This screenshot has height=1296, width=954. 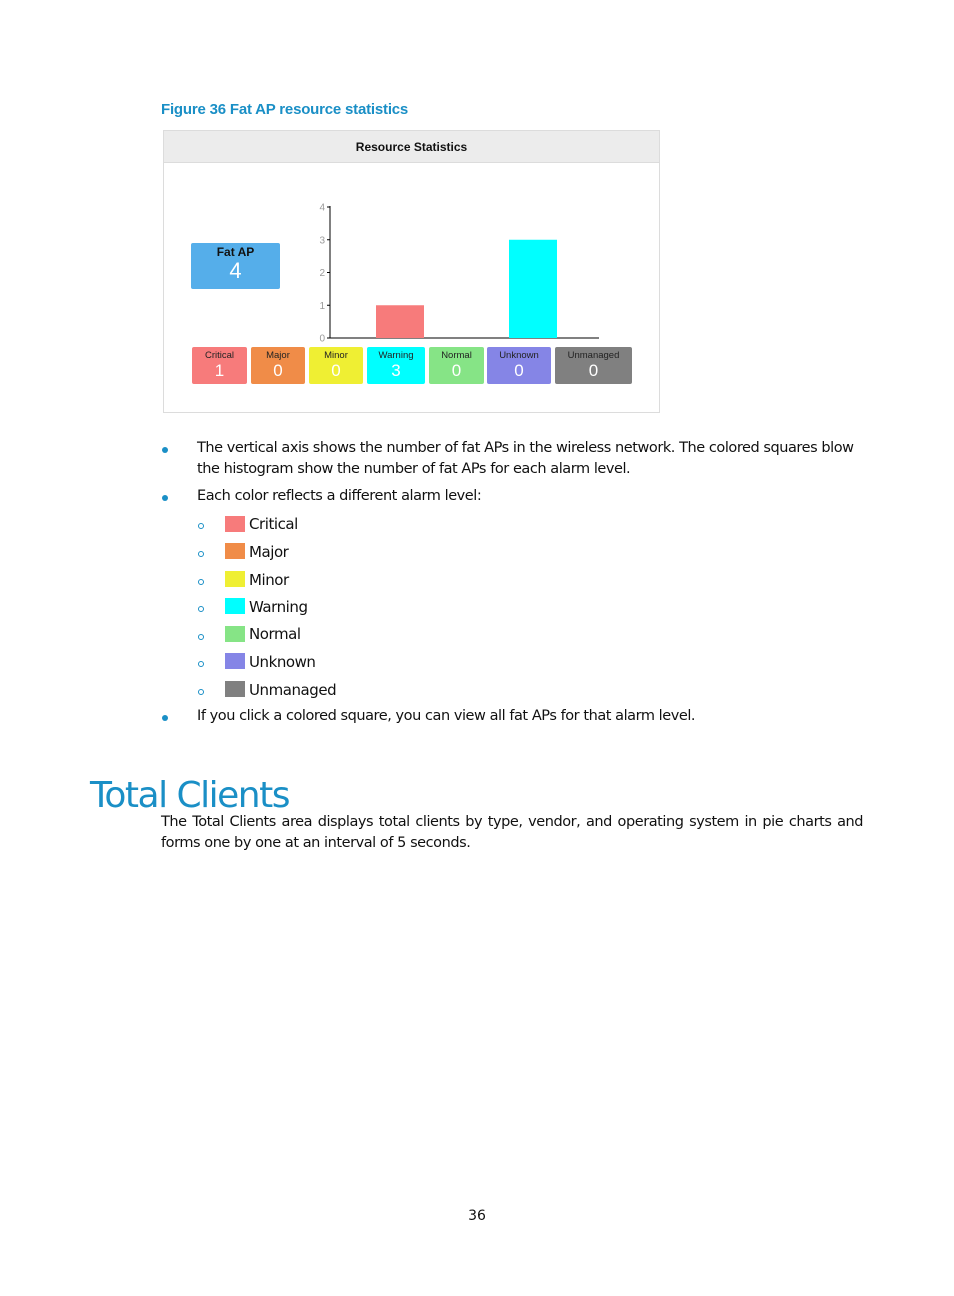 I want to click on warning-color-swatch, so click(x=235, y=606).